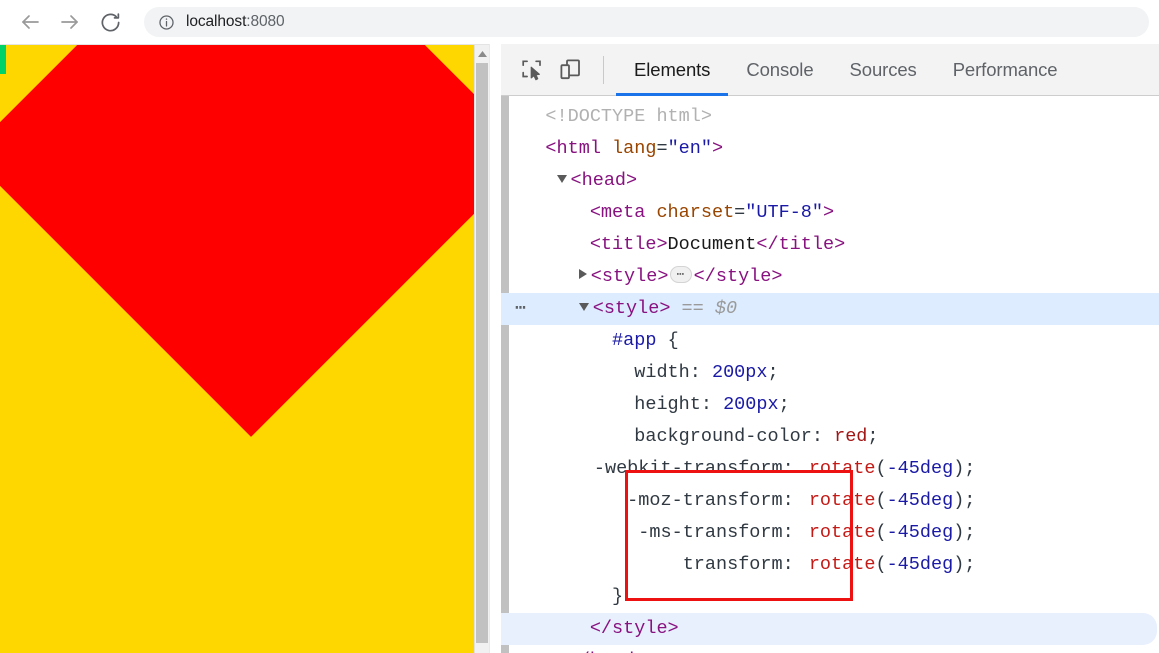 The image size is (1159, 653). Describe the element at coordinates (634, 628) in the screenshot. I see `style-close-tag: </style>` at that location.